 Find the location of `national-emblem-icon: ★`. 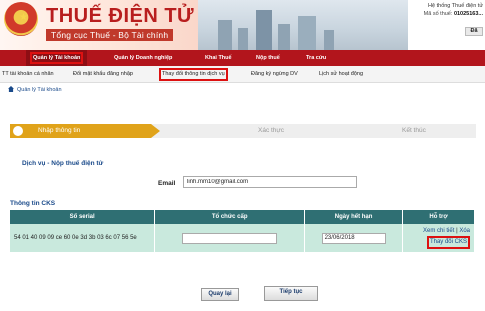

national-emblem-icon: ★ is located at coordinates (21, 19).